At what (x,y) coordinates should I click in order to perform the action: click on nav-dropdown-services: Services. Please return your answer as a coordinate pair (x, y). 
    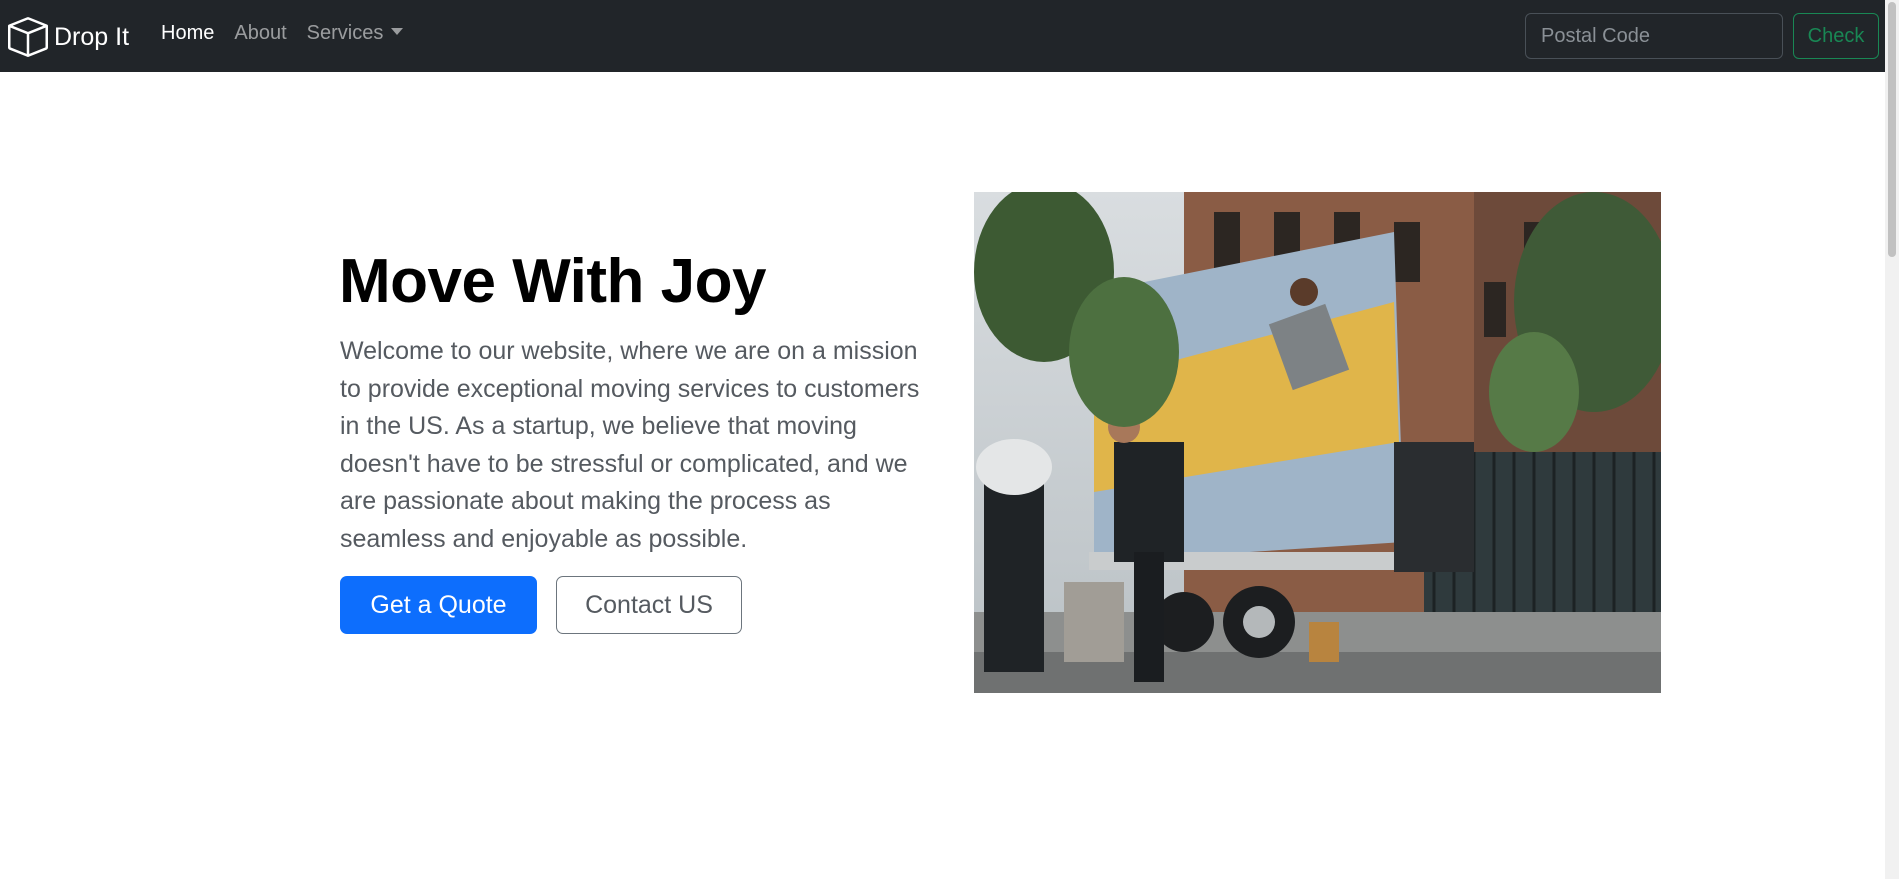
    Looking at the image, I should click on (355, 33).